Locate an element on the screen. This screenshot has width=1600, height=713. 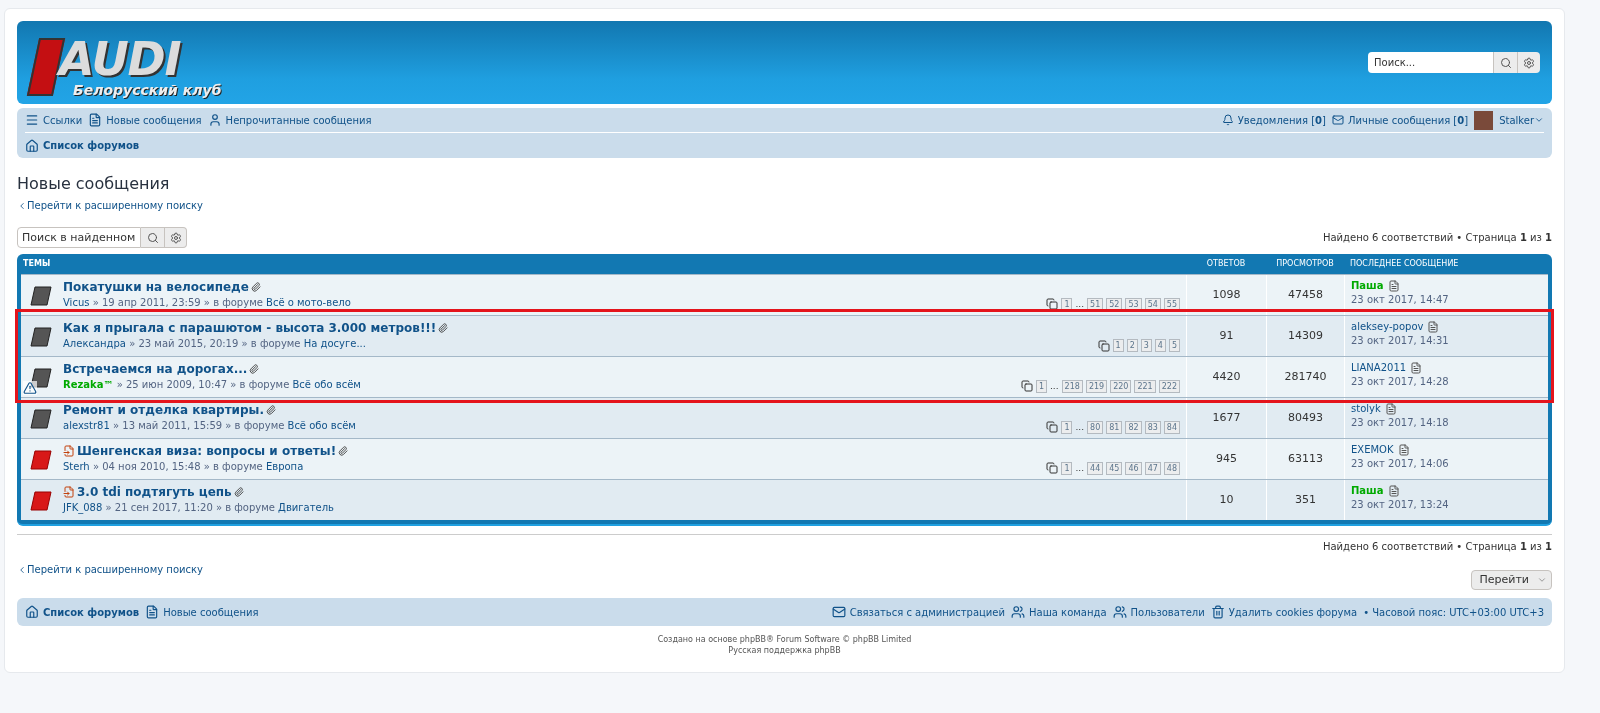
page-link: 84 is located at coordinates (1171, 427).